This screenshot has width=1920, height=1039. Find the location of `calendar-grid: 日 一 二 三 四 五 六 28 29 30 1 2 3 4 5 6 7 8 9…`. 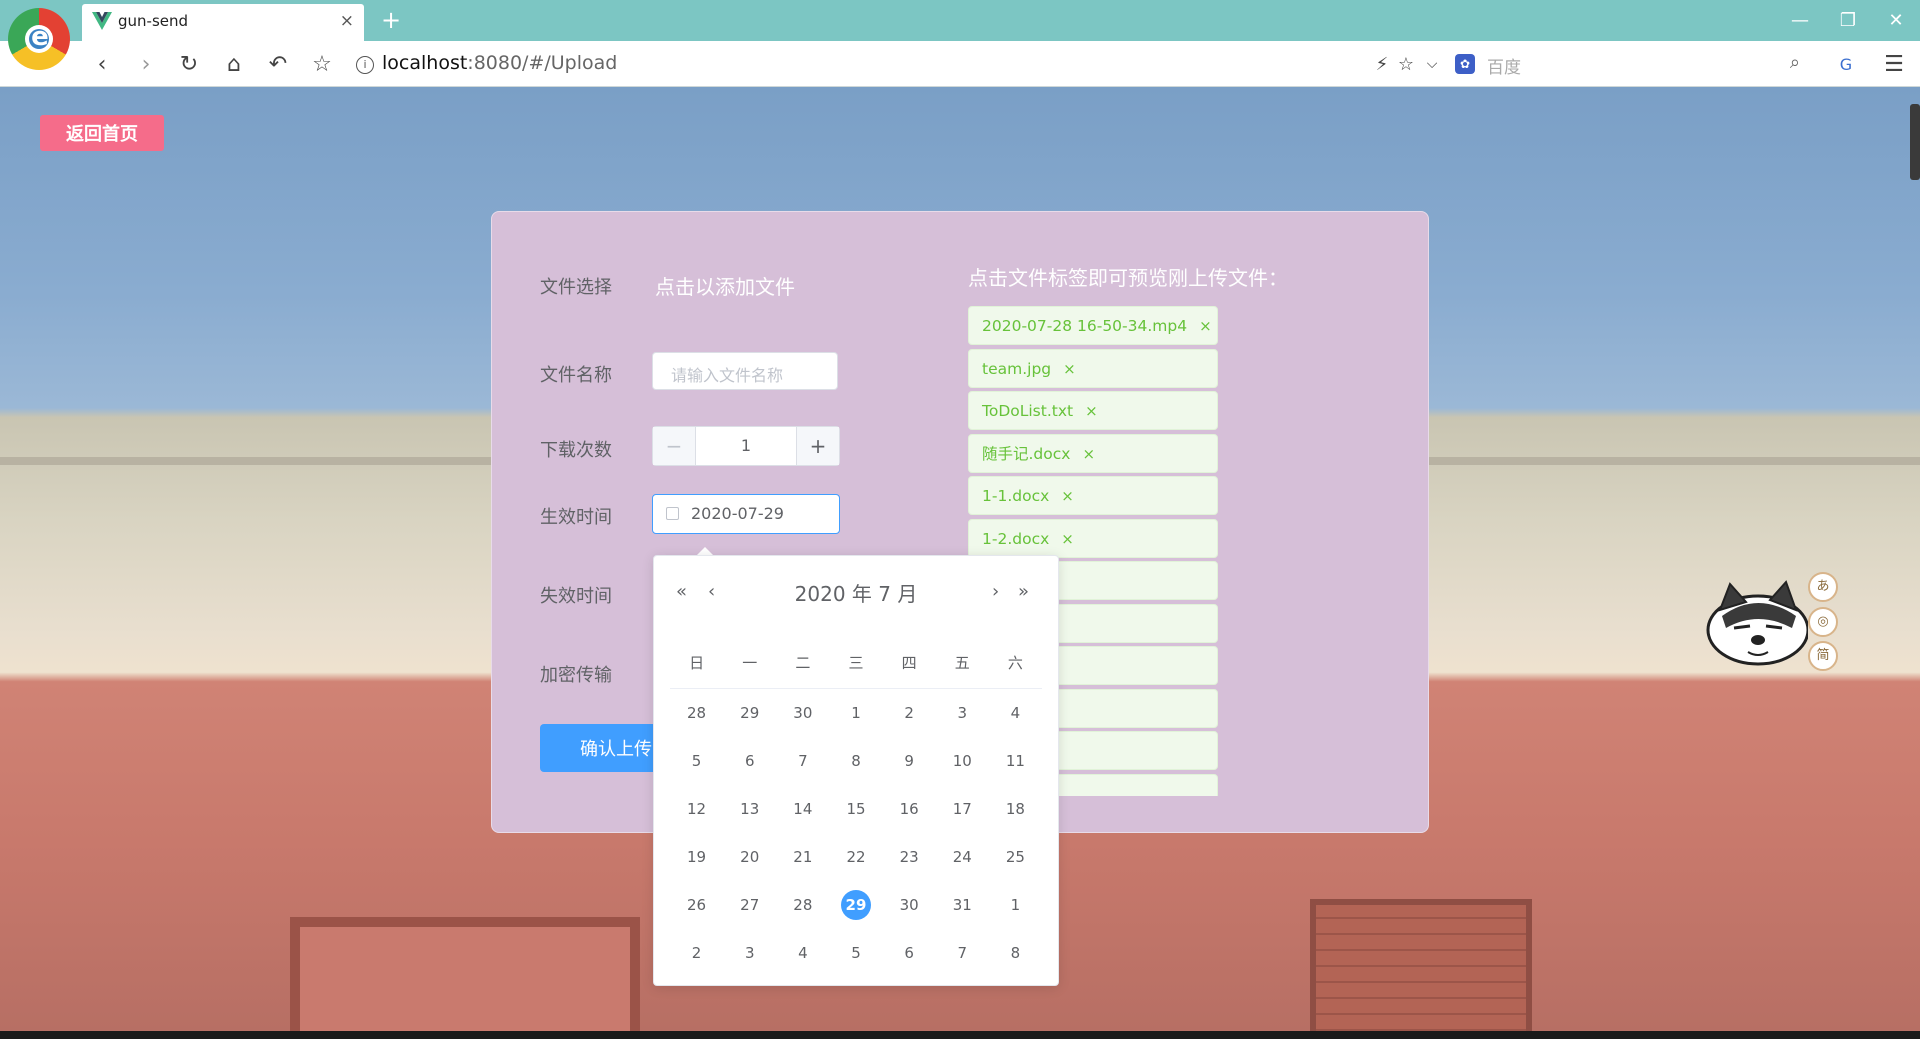

calendar-grid: 日 一 二 三 四 五 六 28 29 30 1 2 3 4 5 6 7 8 9… is located at coordinates (856, 807).